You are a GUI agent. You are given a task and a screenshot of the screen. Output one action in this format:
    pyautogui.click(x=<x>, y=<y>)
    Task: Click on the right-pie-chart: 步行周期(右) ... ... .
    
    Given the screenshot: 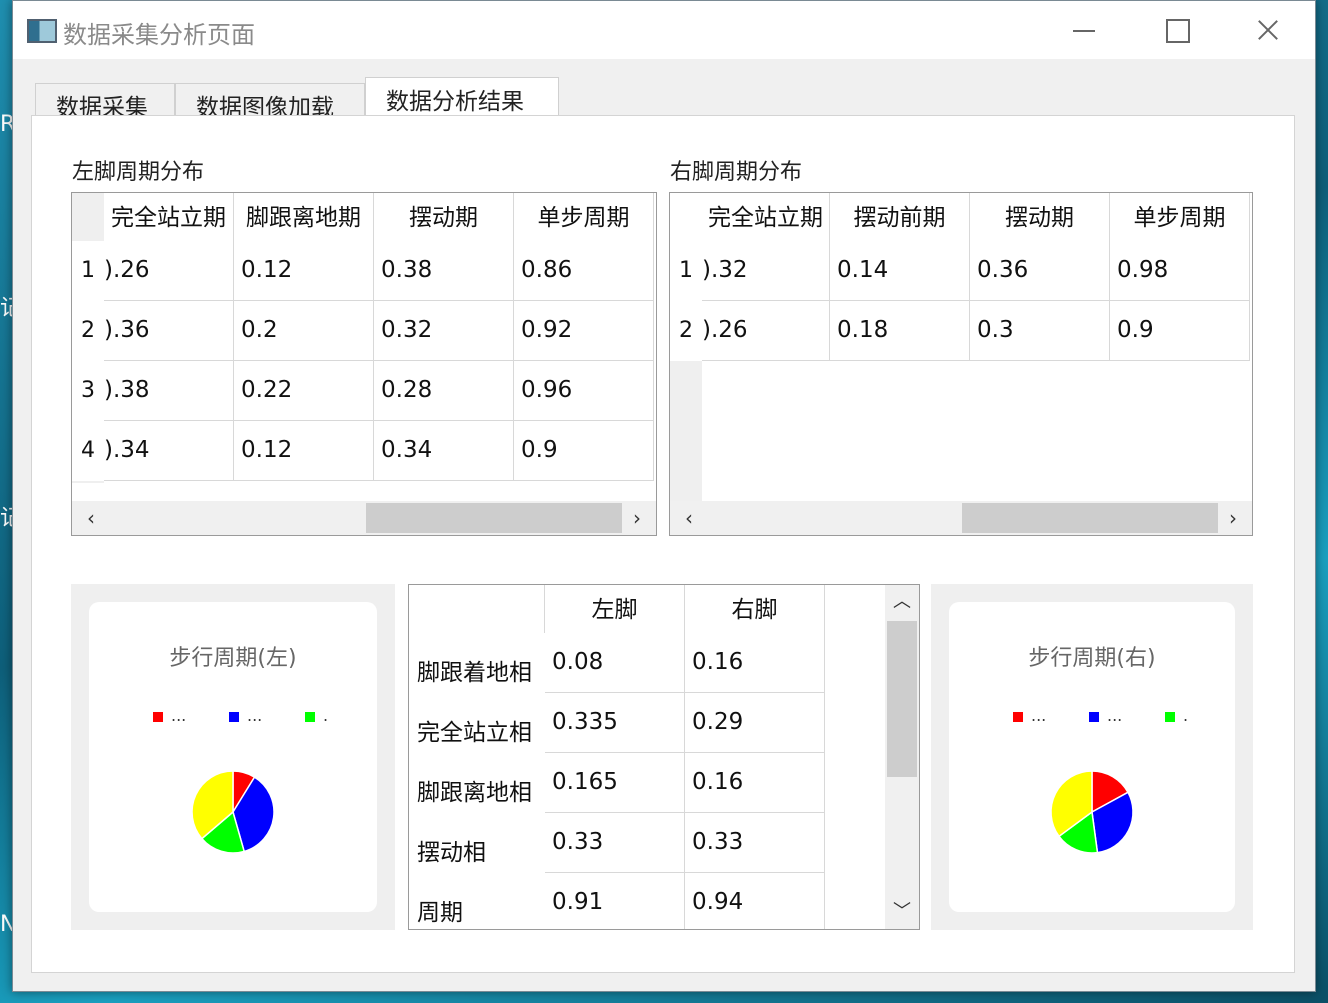 What is the action you would take?
    pyautogui.click(x=1092, y=757)
    